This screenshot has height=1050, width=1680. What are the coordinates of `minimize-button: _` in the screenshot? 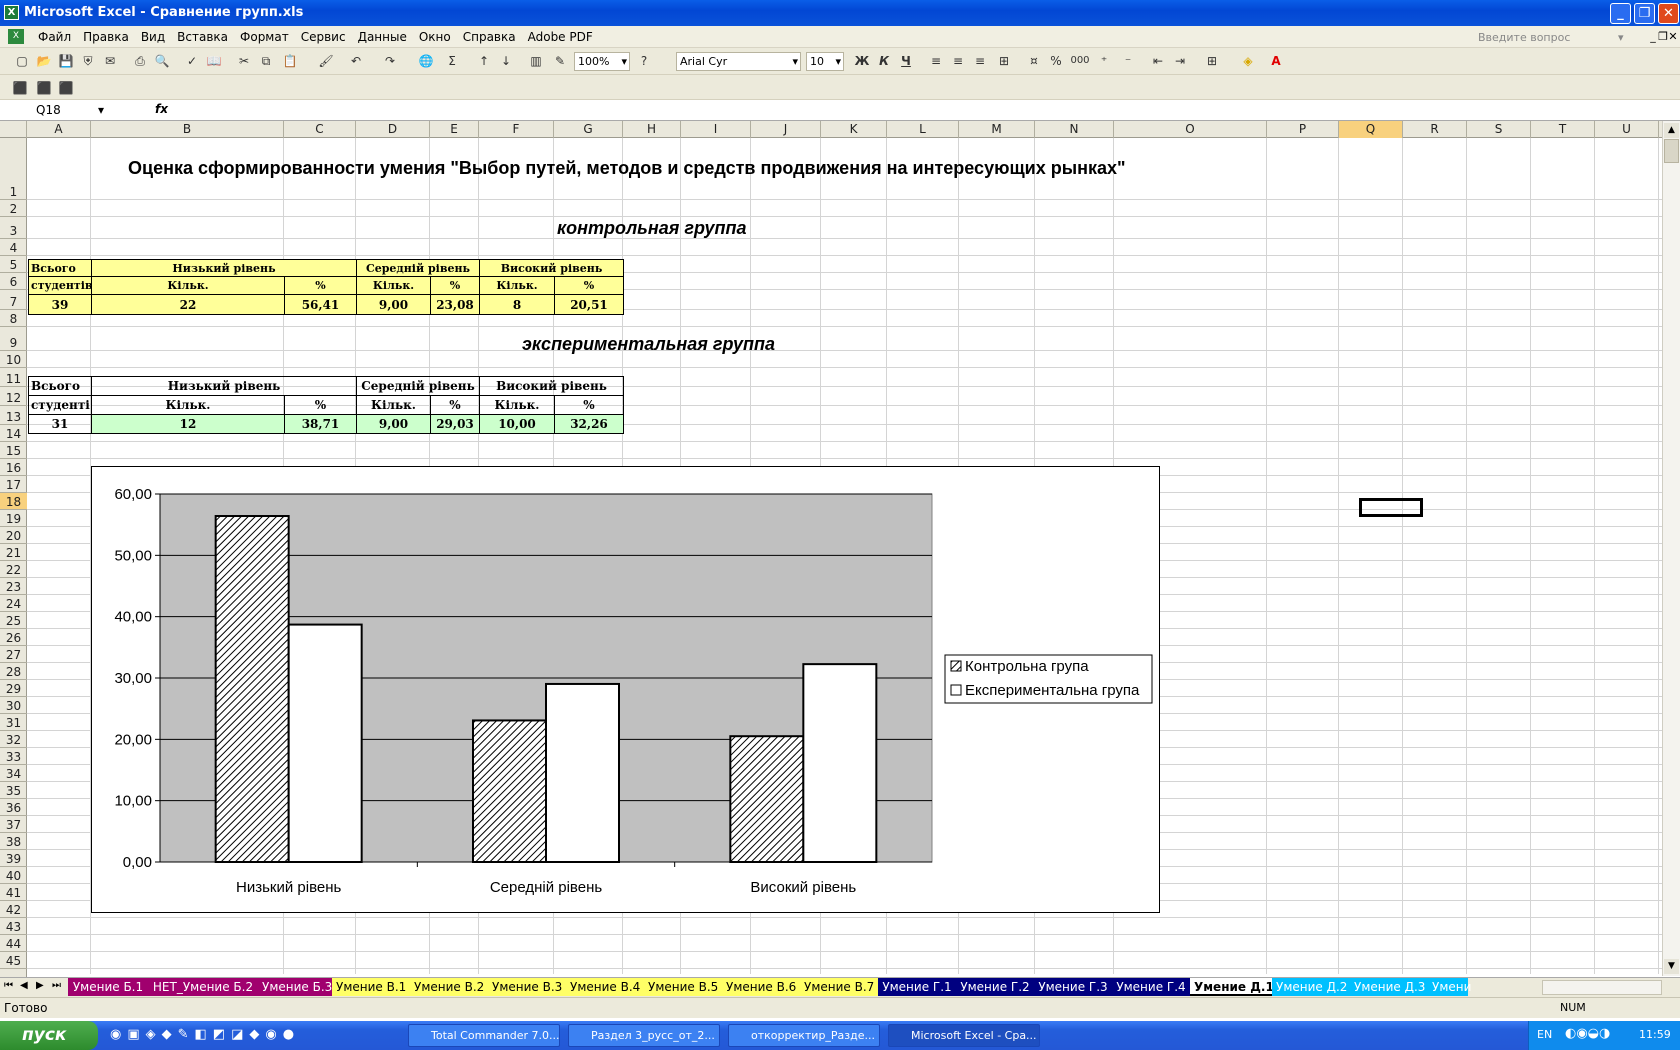 It's located at (1620, 13).